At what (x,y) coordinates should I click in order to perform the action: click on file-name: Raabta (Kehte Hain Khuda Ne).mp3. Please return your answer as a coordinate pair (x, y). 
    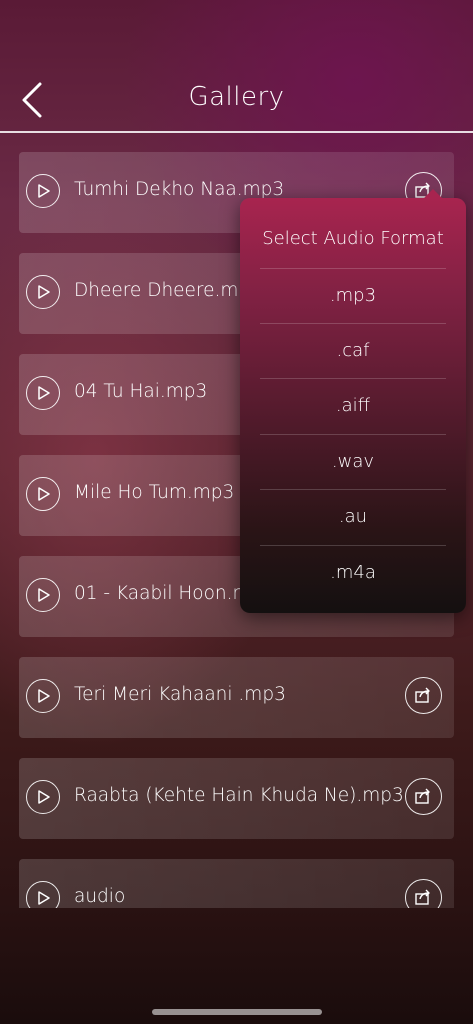
    Looking at the image, I should click on (239, 795).